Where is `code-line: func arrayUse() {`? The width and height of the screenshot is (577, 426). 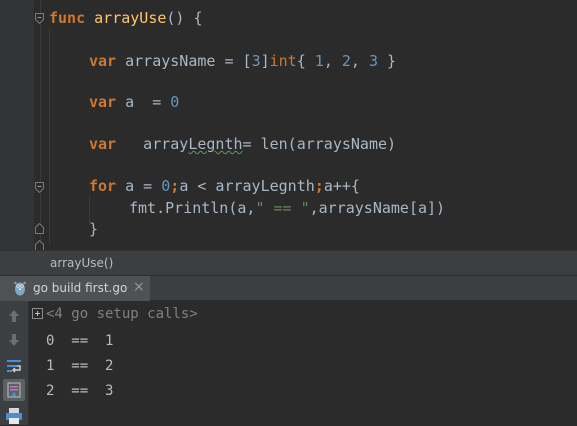
code-line: func arrayUse() { is located at coordinates (126, 18).